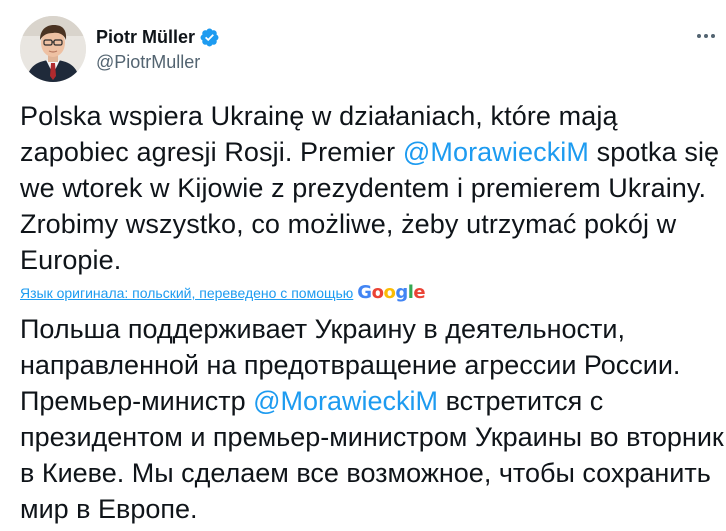 This screenshot has width=726, height=531. I want to click on user-info: Piotr Müller @PiotrMuller, so click(158, 49).